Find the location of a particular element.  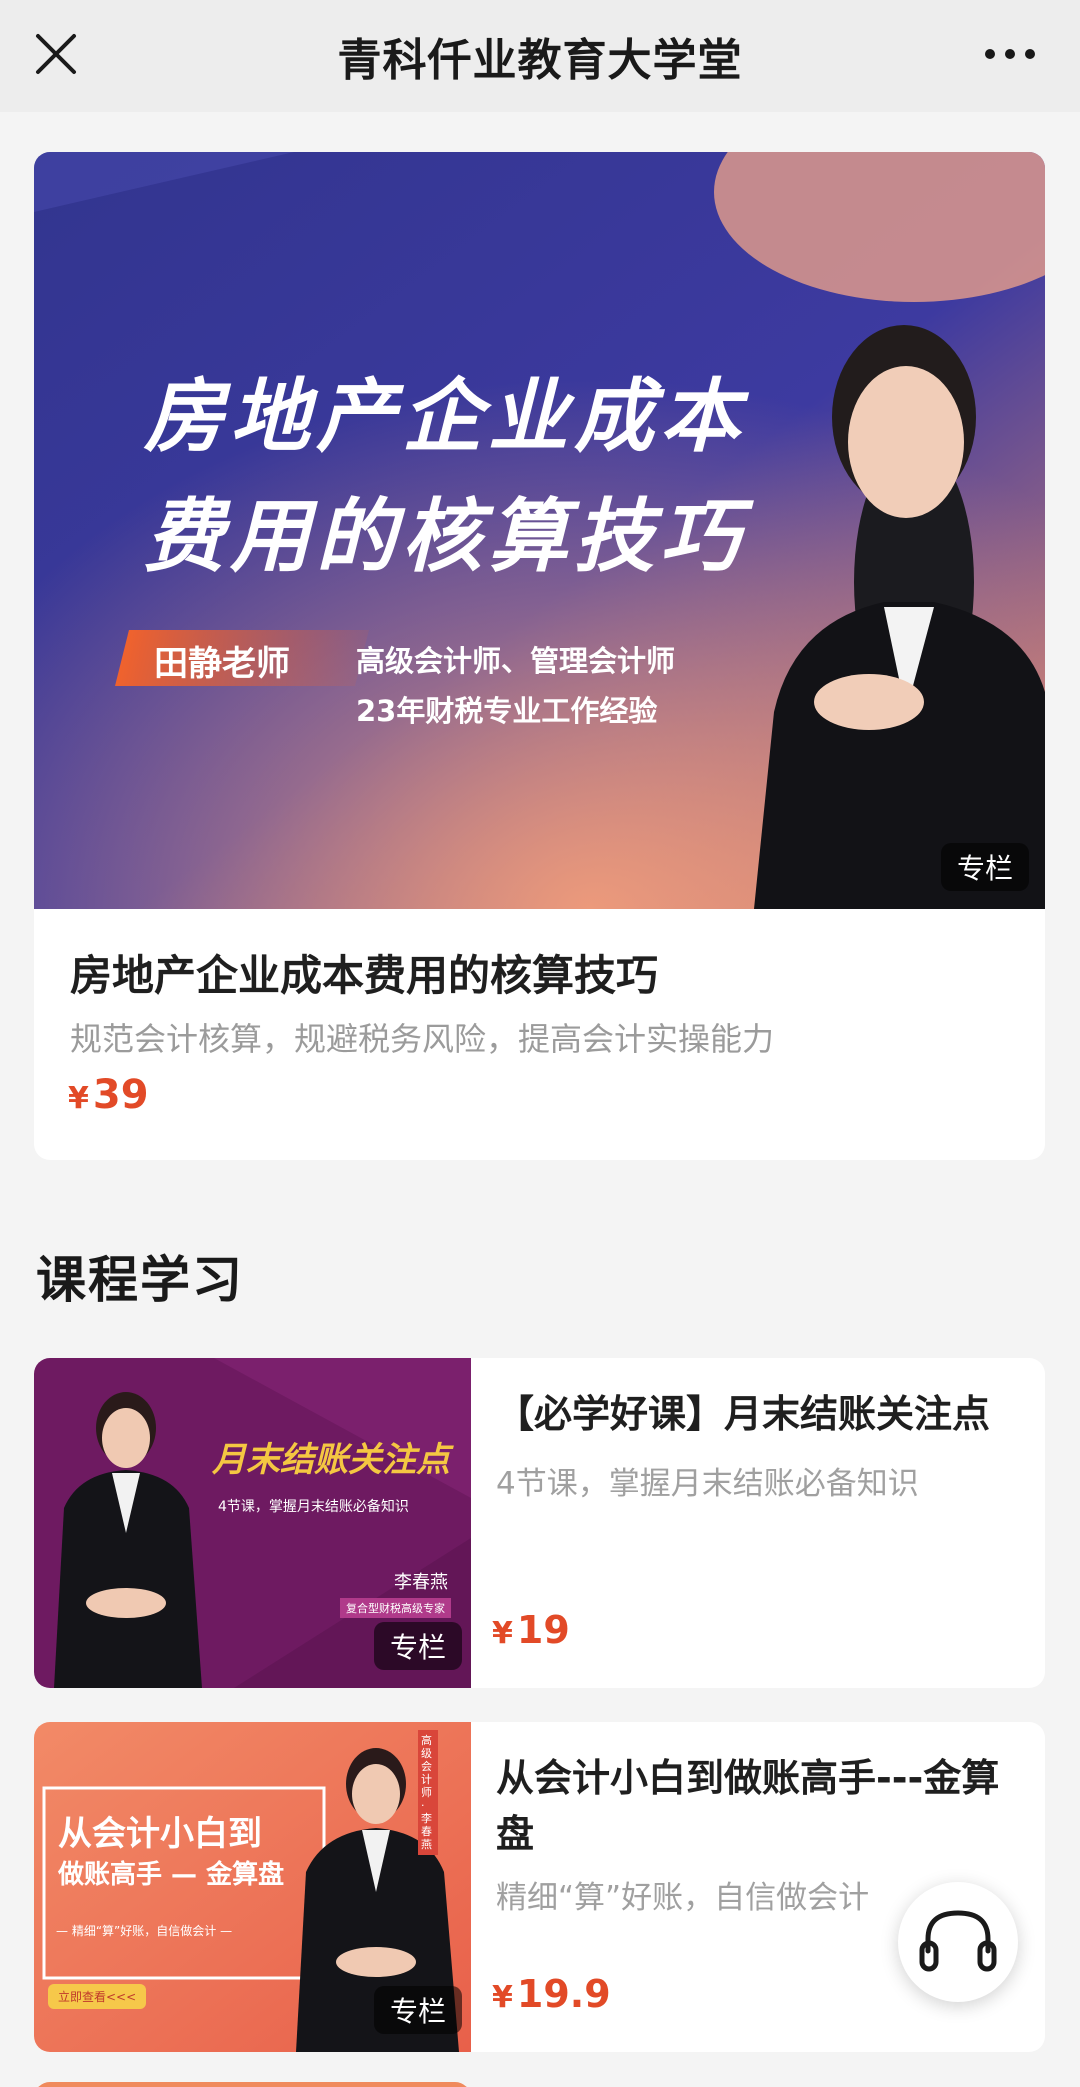

course-thumbnail: 月末结账关注点 4节课，掌握月末结账必备知识 李春燕 复合型财税高级专家 专栏 is located at coordinates (252, 1523).